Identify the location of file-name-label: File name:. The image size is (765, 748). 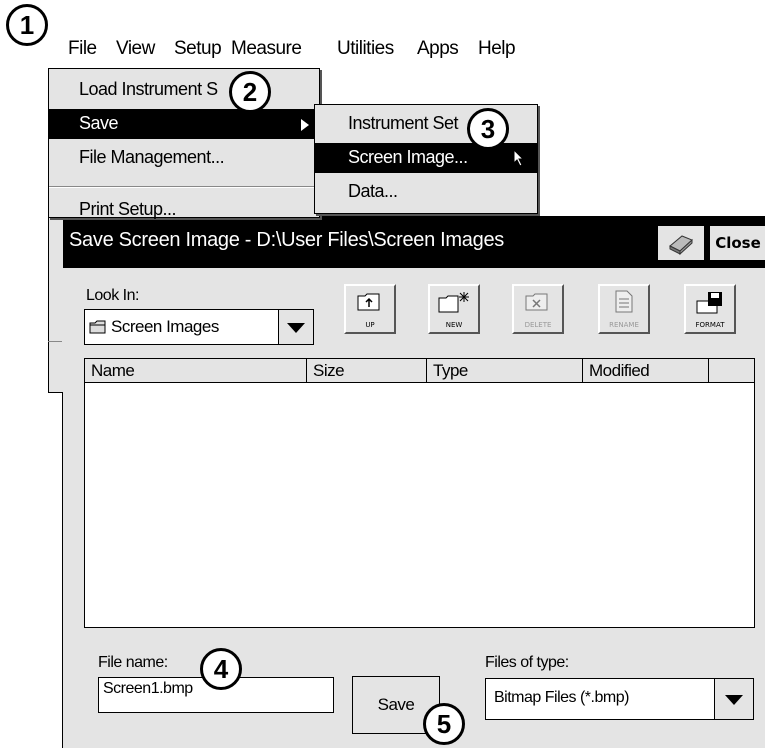
(133, 662).